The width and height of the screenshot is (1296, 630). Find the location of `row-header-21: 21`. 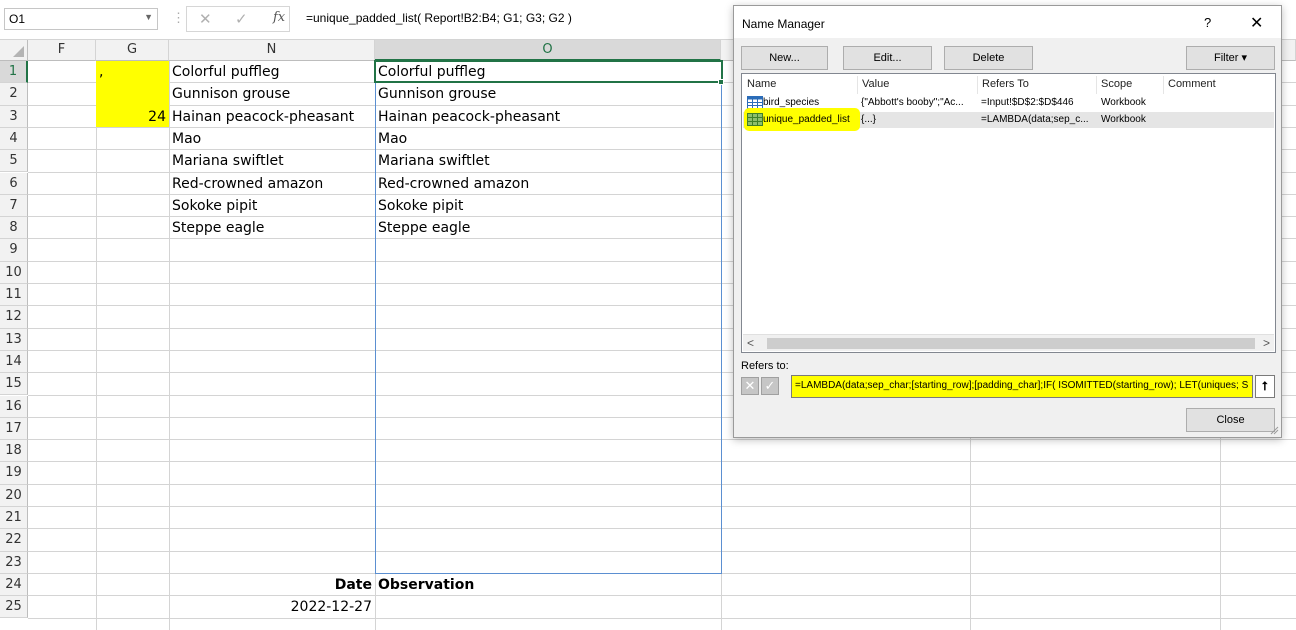

row-header-21: 21 is located at coordinates (14, 518).